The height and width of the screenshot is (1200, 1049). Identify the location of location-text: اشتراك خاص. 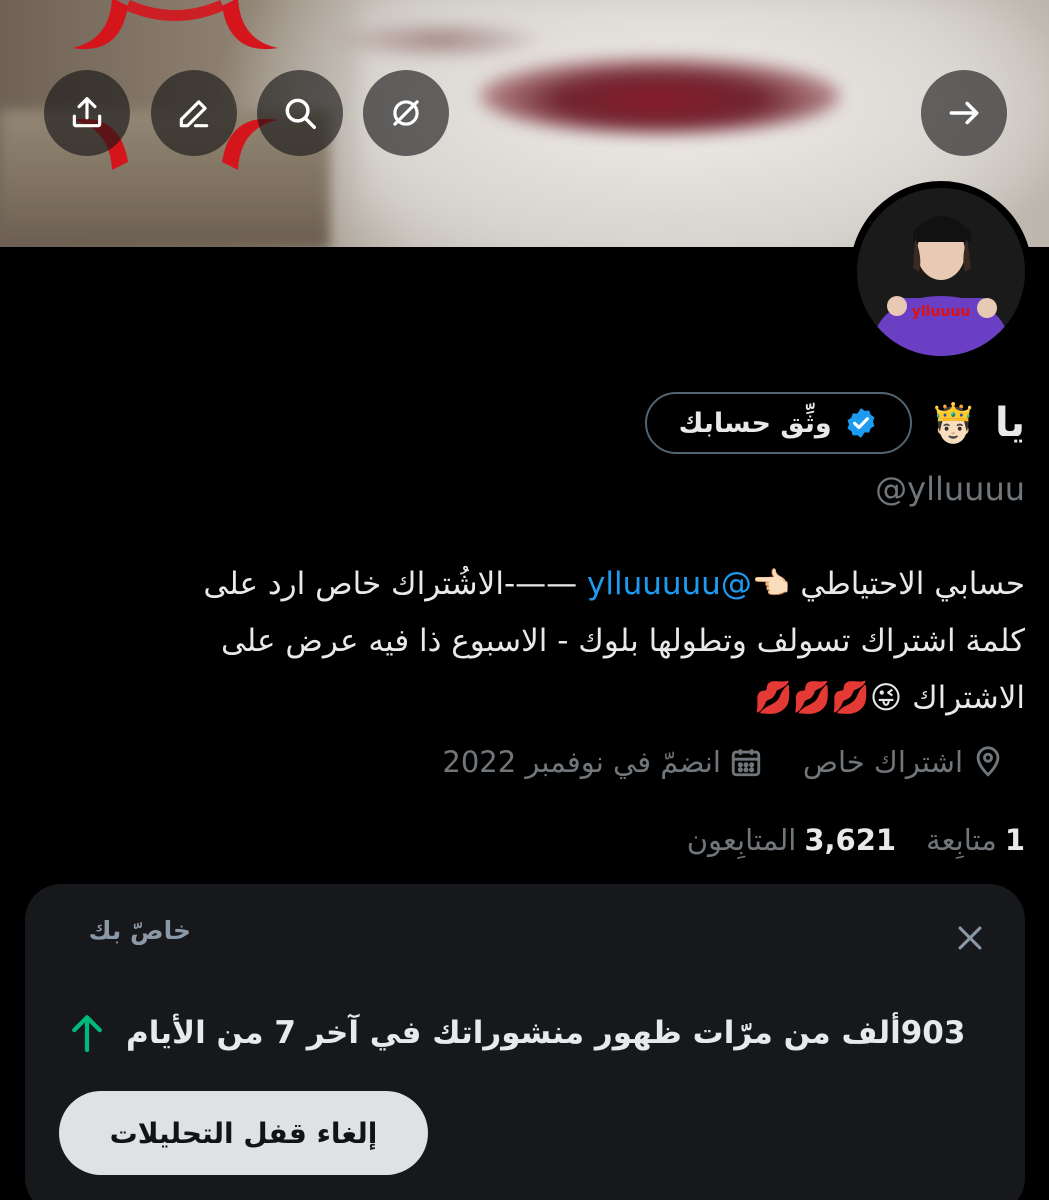
(882, 762).